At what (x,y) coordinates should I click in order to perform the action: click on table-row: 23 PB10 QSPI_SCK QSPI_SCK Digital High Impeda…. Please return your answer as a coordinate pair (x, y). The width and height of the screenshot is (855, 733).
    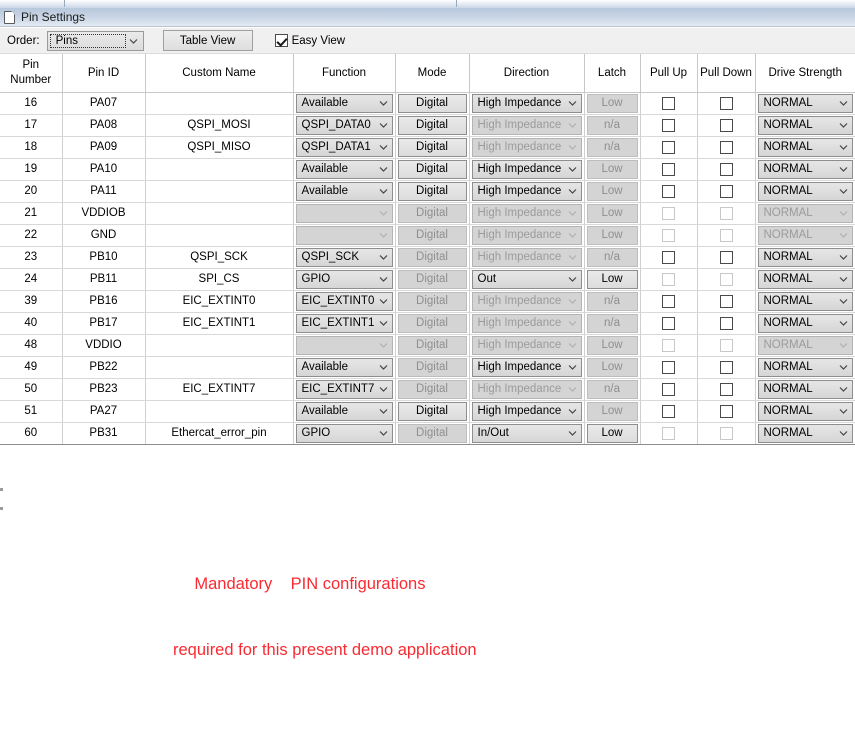
    Looking at the image, I should click on (427, 257).